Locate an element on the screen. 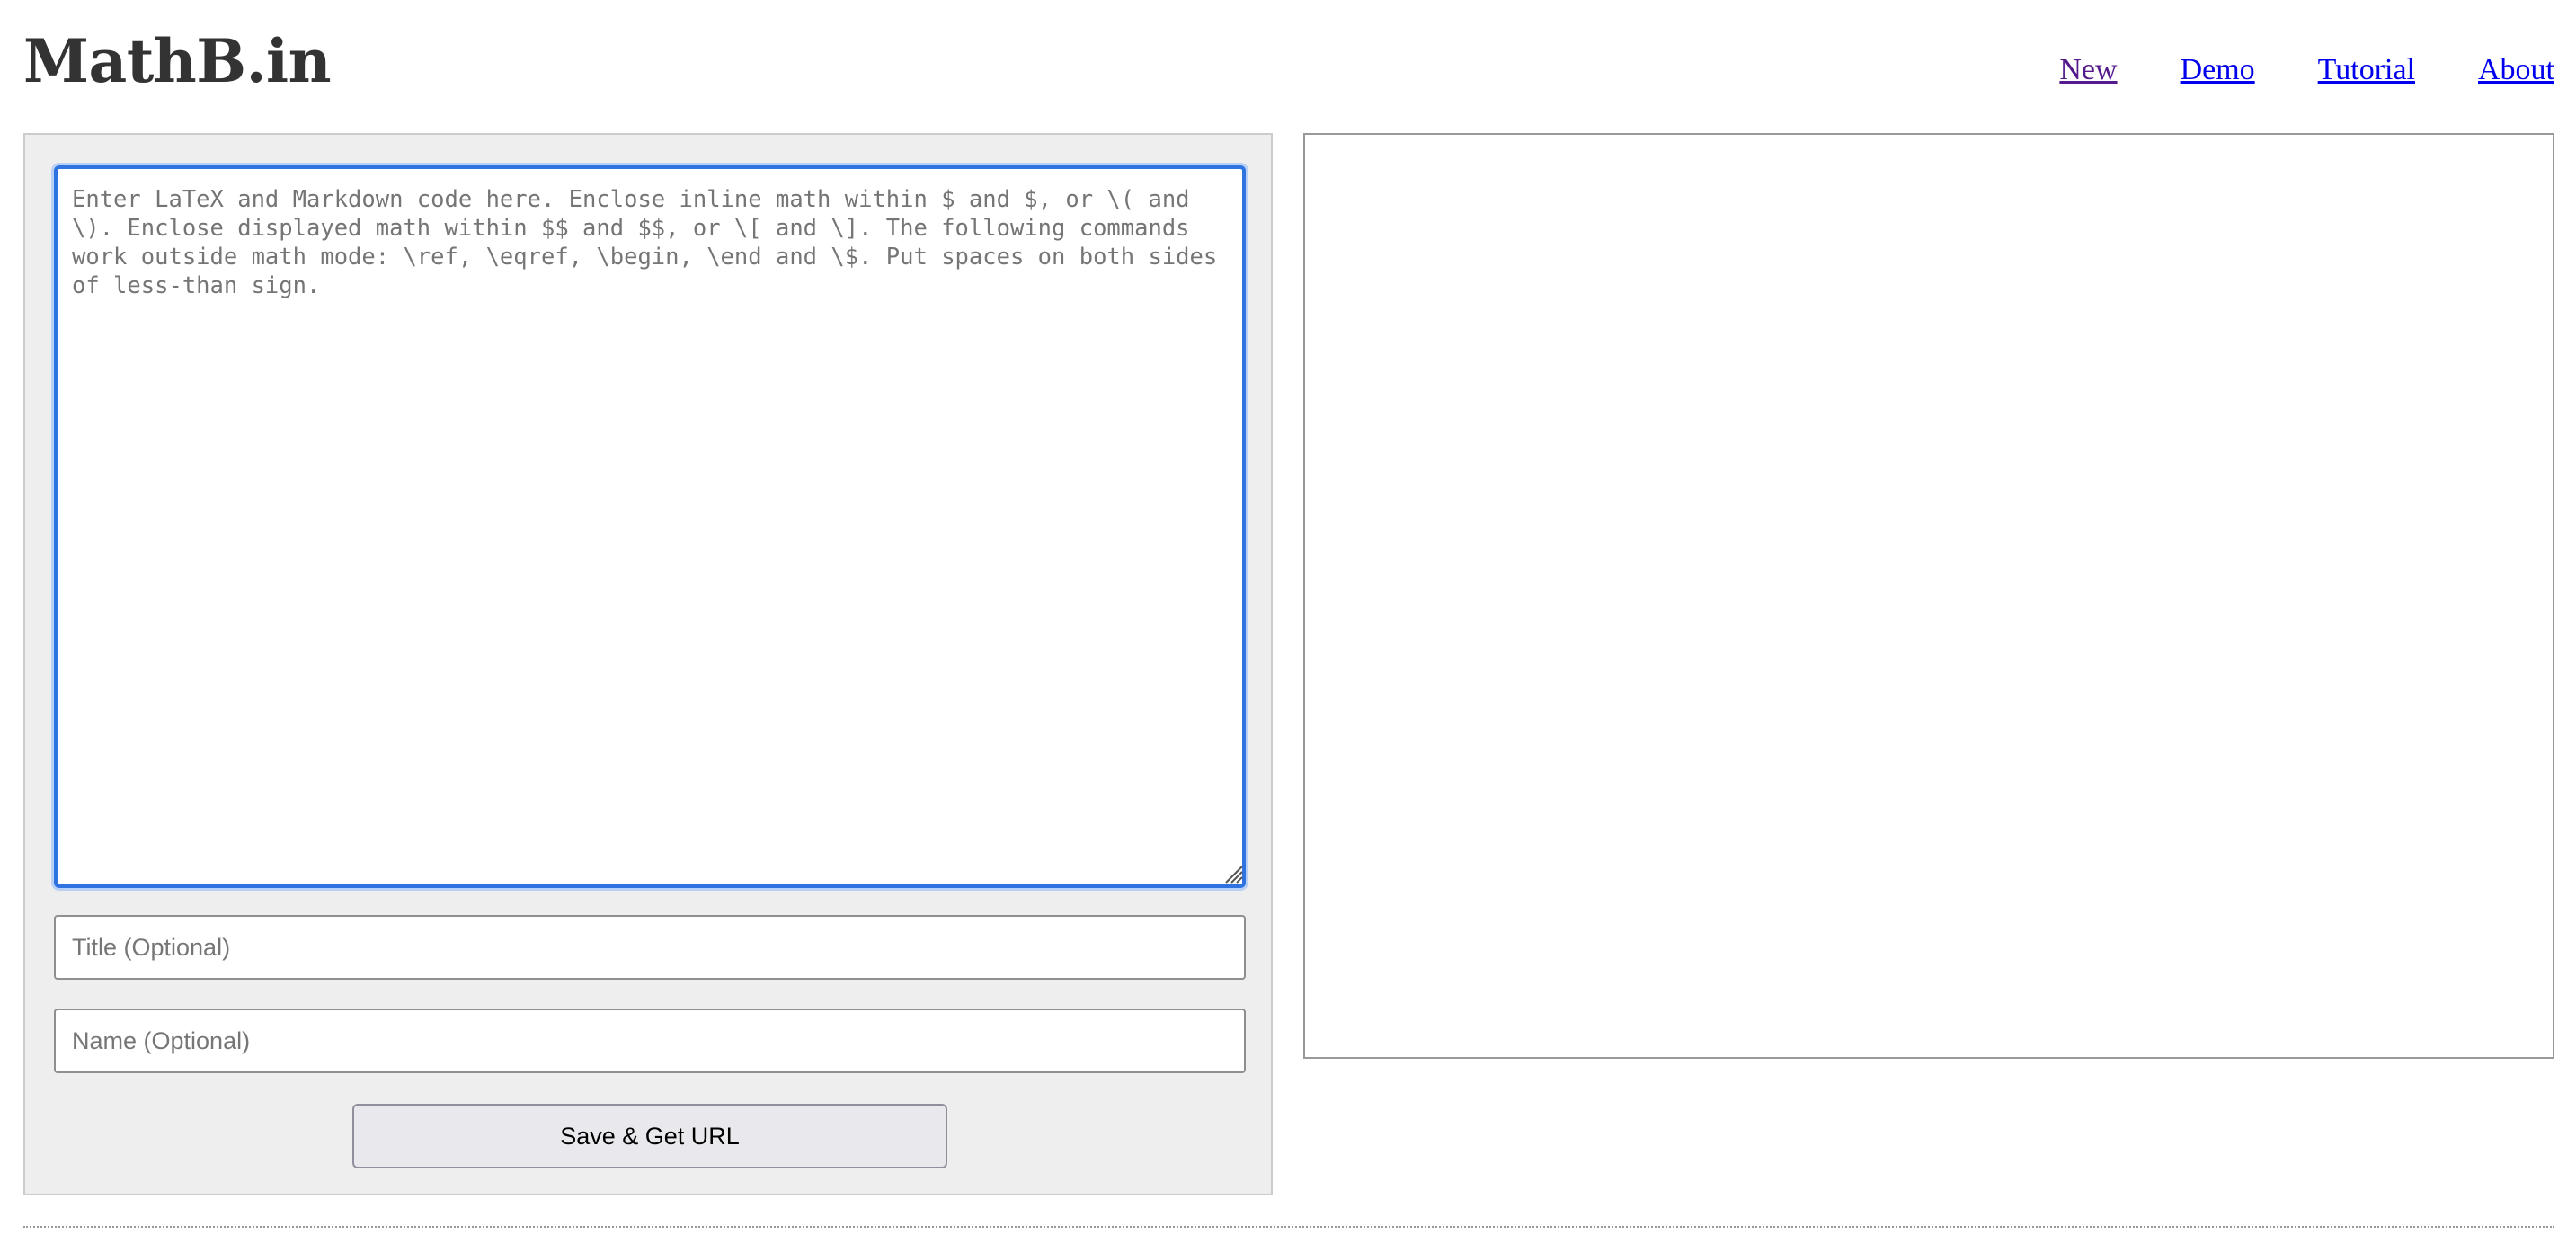 The width and height of the screenshot is (2576, 1244). name-input is located at coordinates (650, 1041).